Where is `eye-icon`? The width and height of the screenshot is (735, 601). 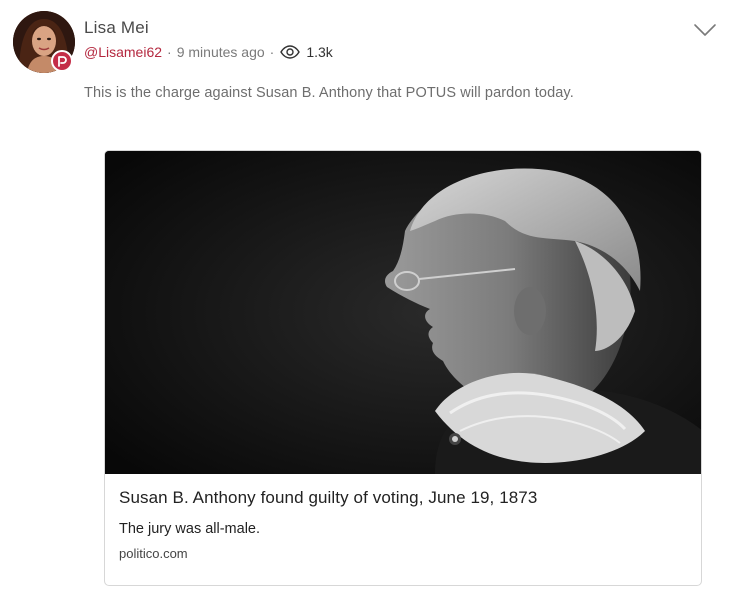
eye-icon is located at coordinates (290, 52).